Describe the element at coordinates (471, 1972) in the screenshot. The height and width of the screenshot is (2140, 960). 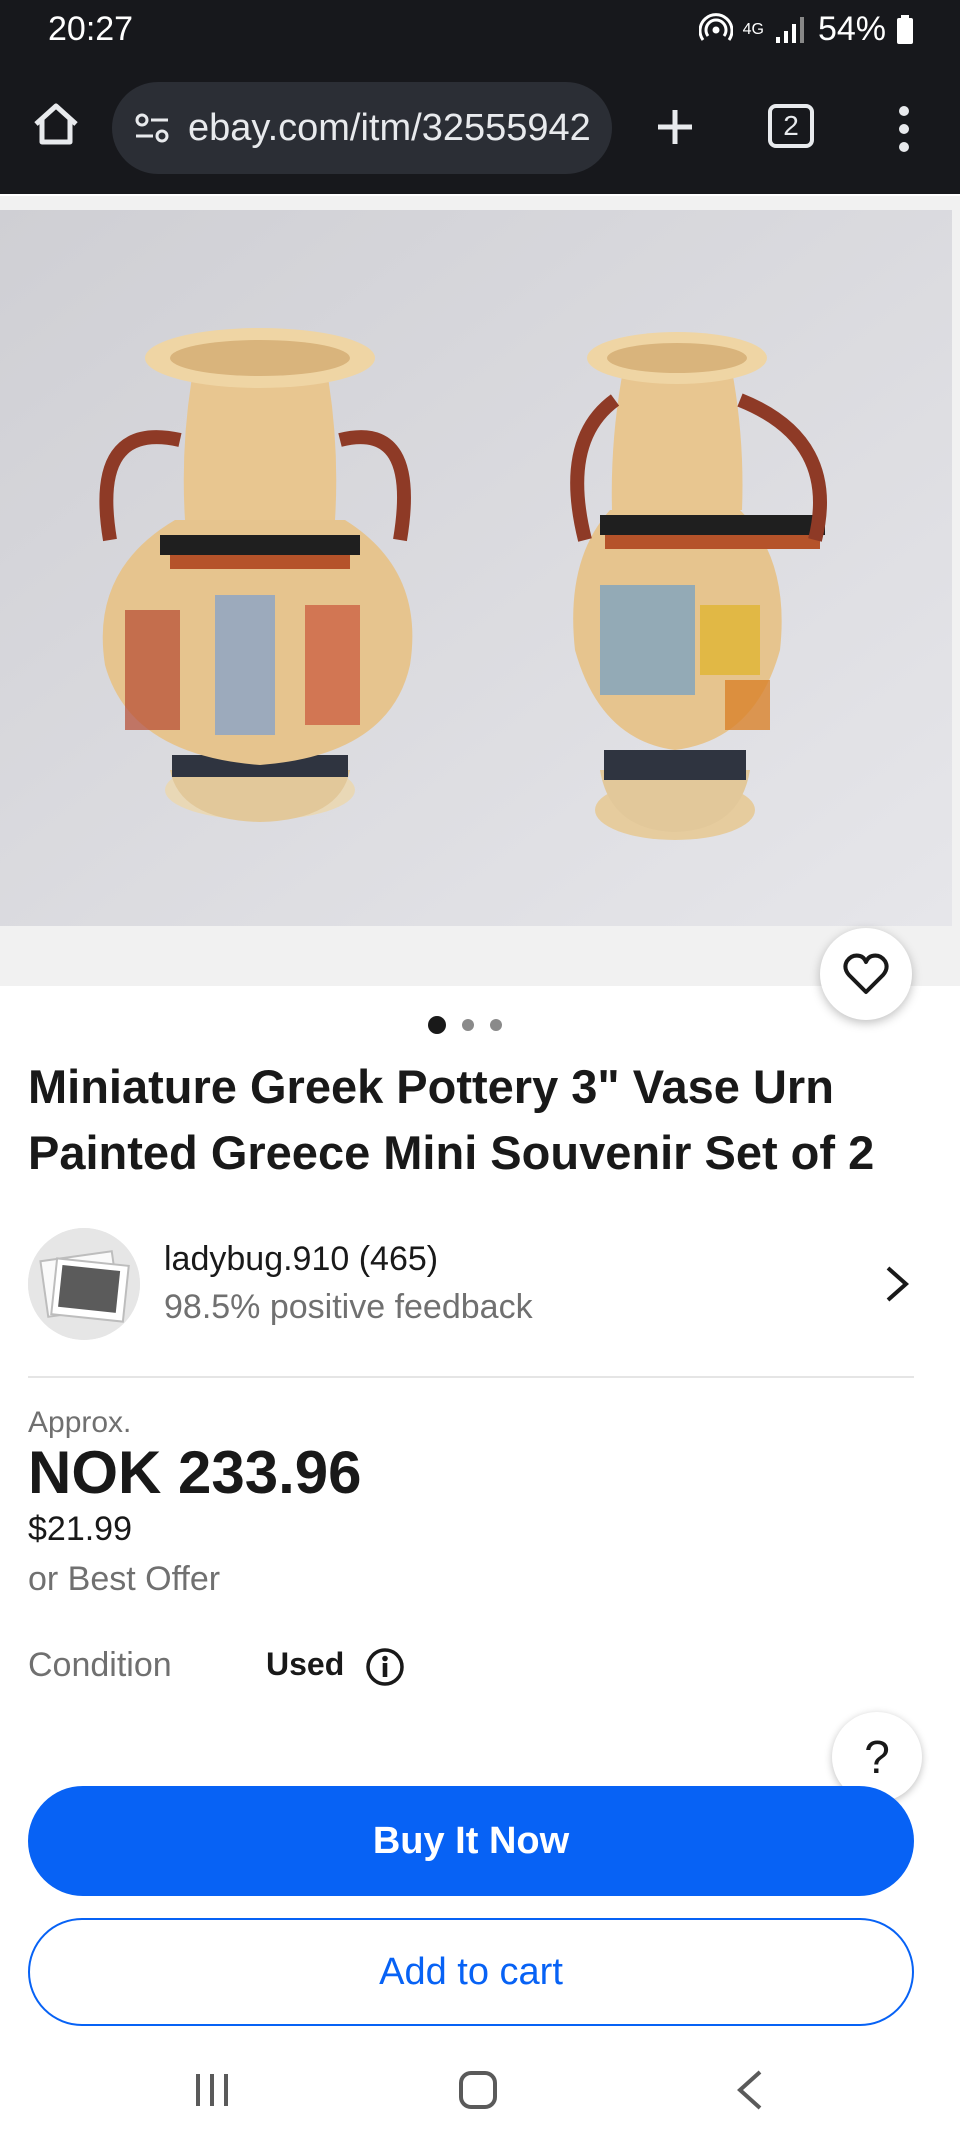
I see `add-to-cart-button: Add to cart` at that location.